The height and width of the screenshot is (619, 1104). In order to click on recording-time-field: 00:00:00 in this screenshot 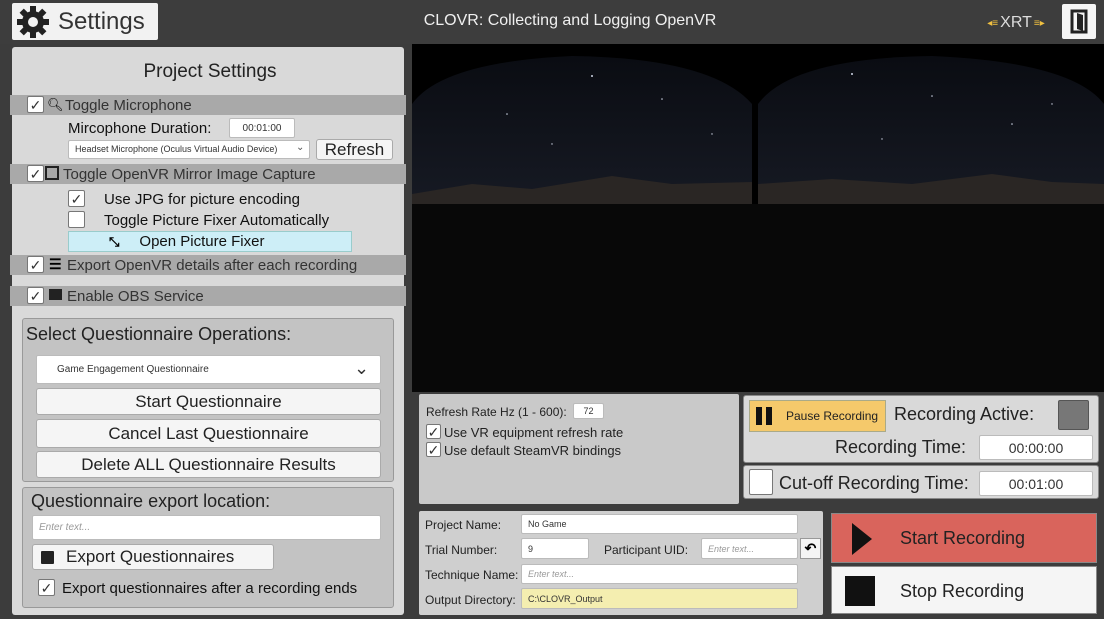, I will do `click(1036, 447)`.